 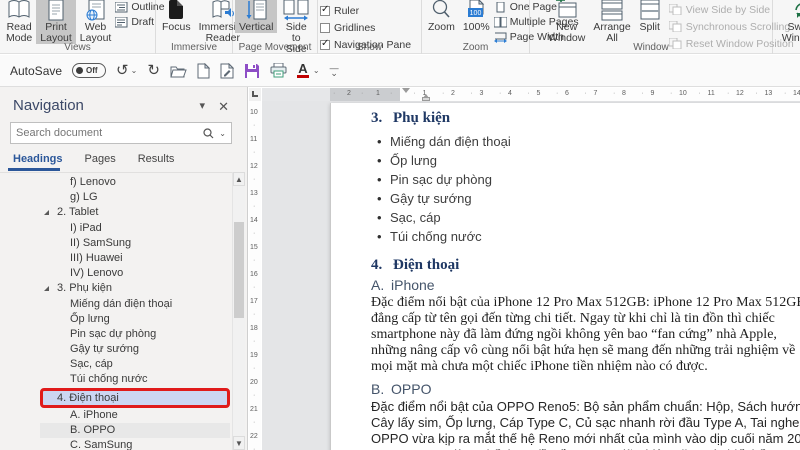 I want to click on heading-phu-kien: 3. Phụ kiện, so click(x=585, y=118).